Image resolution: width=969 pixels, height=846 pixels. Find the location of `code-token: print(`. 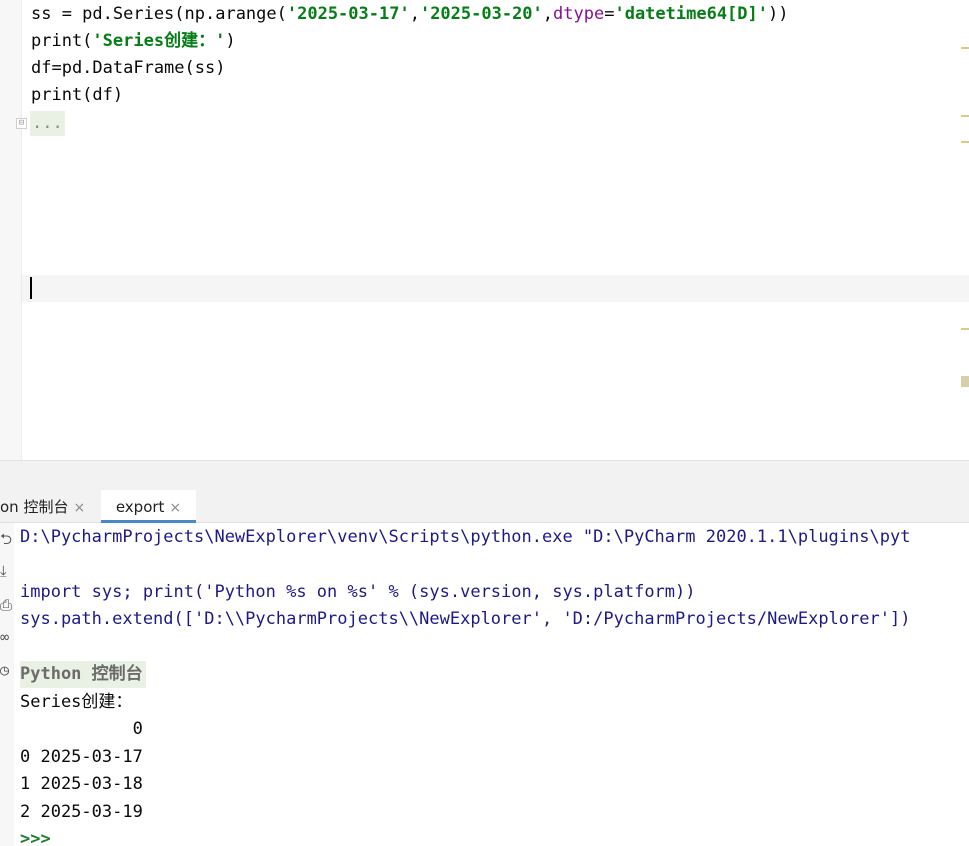

code-token: print( is located at coordinates (62, 41).